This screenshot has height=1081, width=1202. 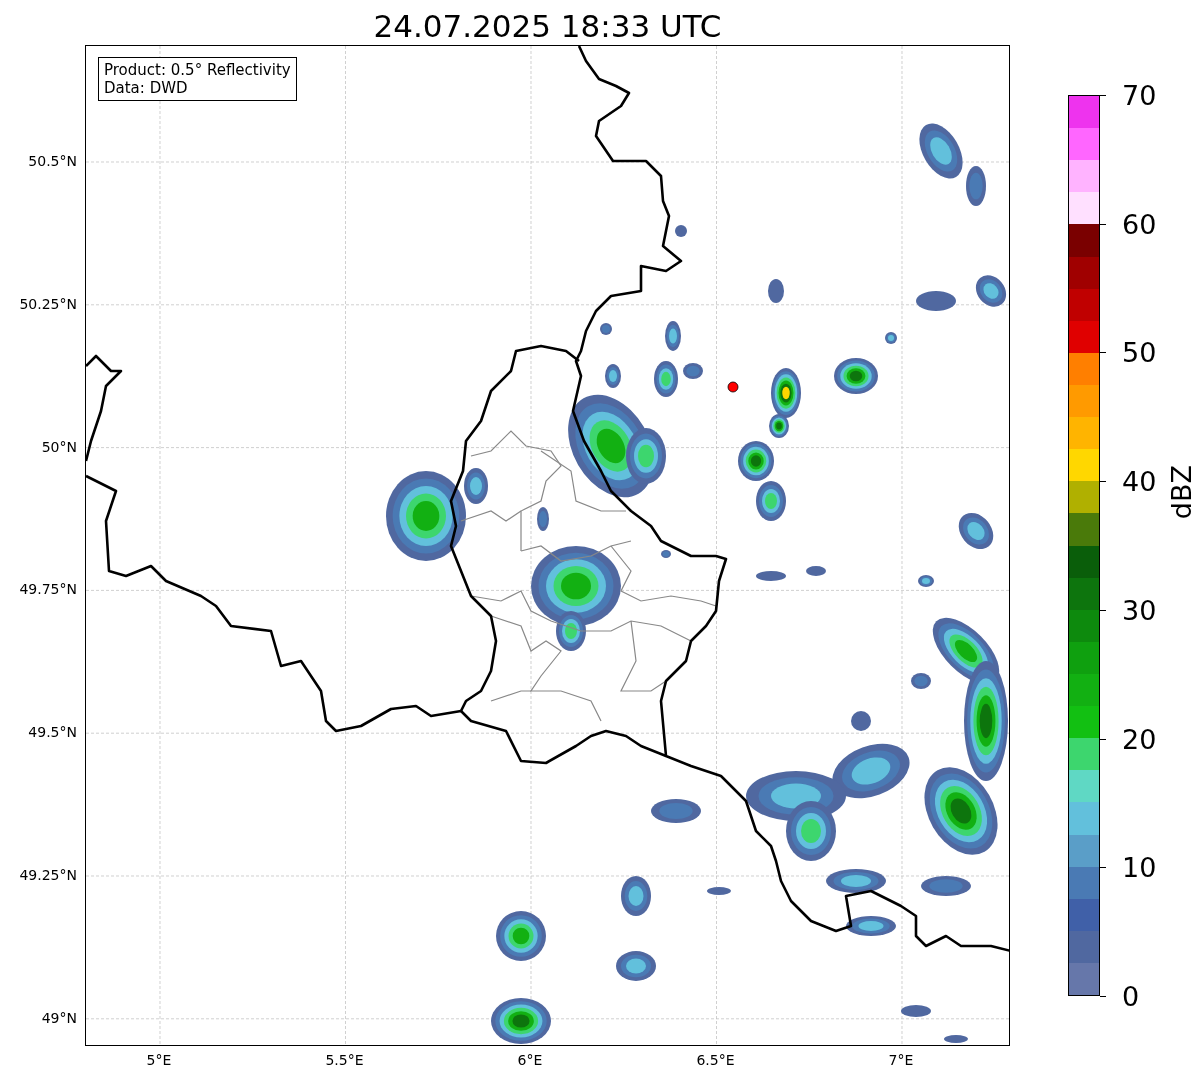 What do you see at coordinates (733, 387) in the screenshot?
I see `radar-site-marker` at bounding box center [733, 387].